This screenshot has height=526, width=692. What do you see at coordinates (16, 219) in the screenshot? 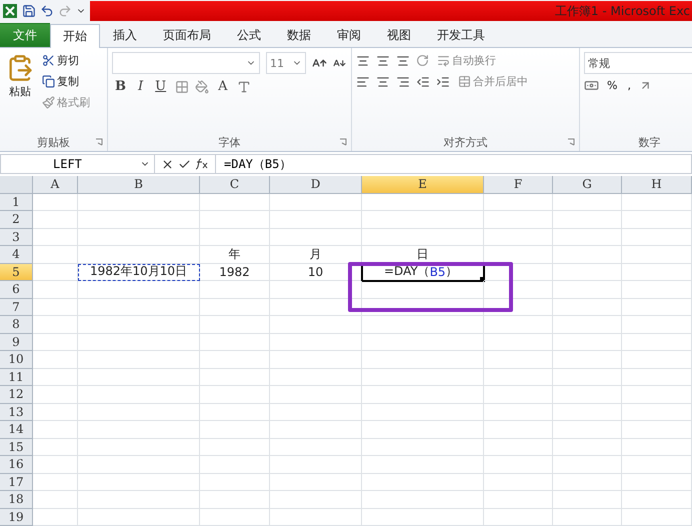
I see `row-header: 2` at bounding box center [16, 219].